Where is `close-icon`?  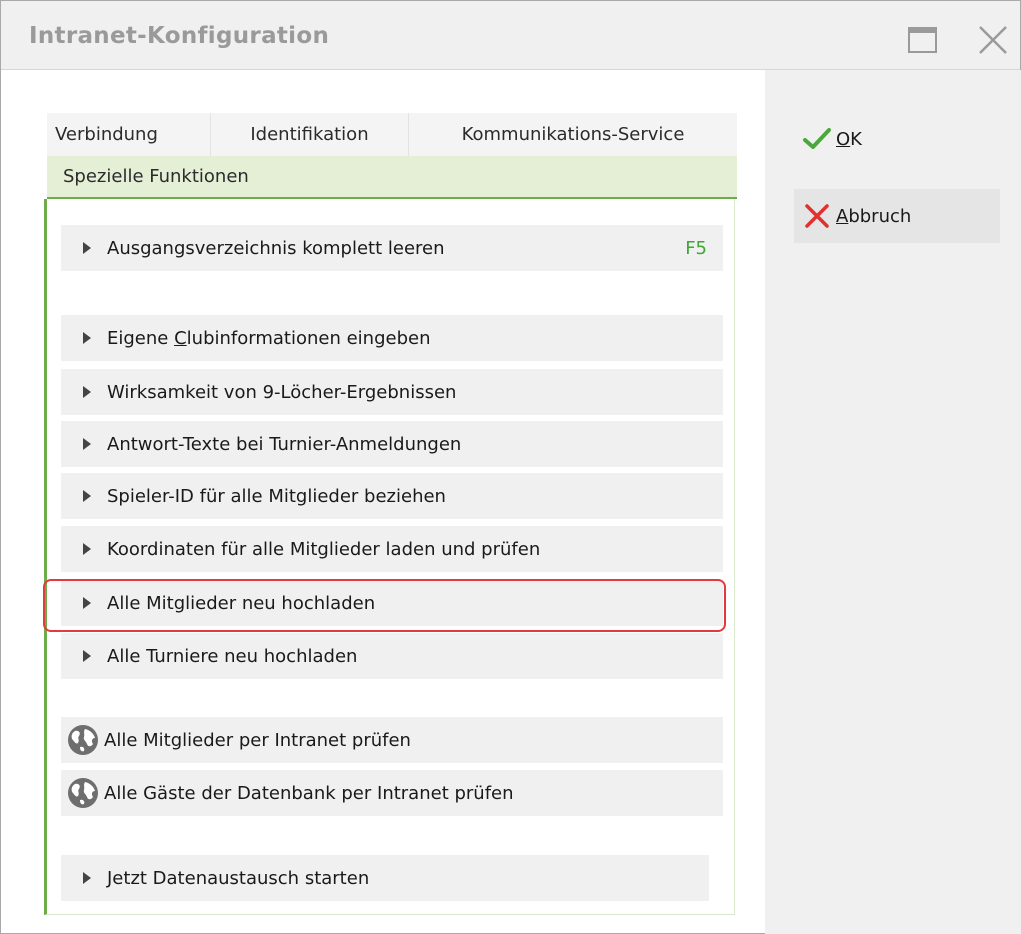
close-icon is located at coordinates (993, 40).